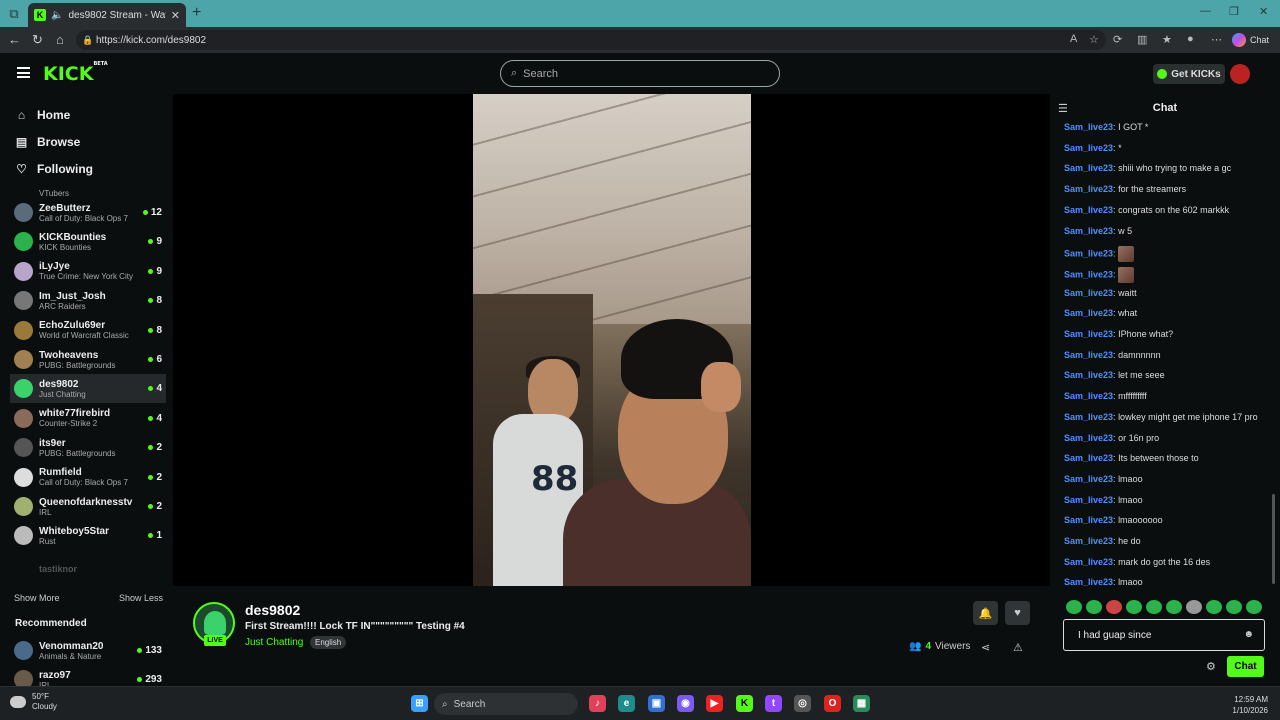 The height and width of the screenshot is (720, 1280). Describe the element at coordinates (685, 703) in the screenshot. I see `chat-app-icon: ◉` at that location.